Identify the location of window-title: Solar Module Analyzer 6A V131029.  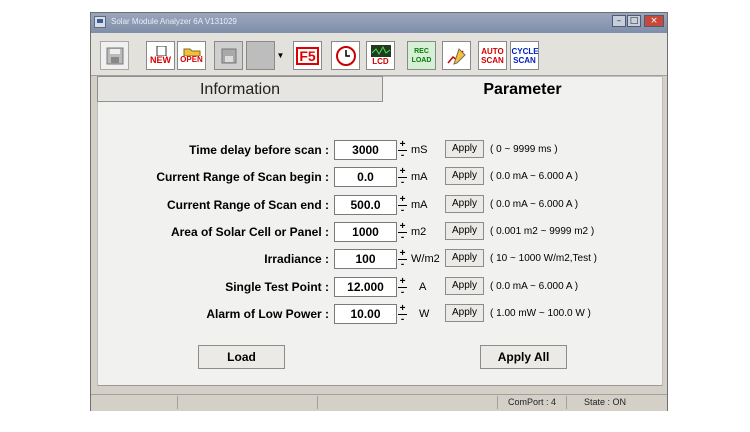
(174, 21).